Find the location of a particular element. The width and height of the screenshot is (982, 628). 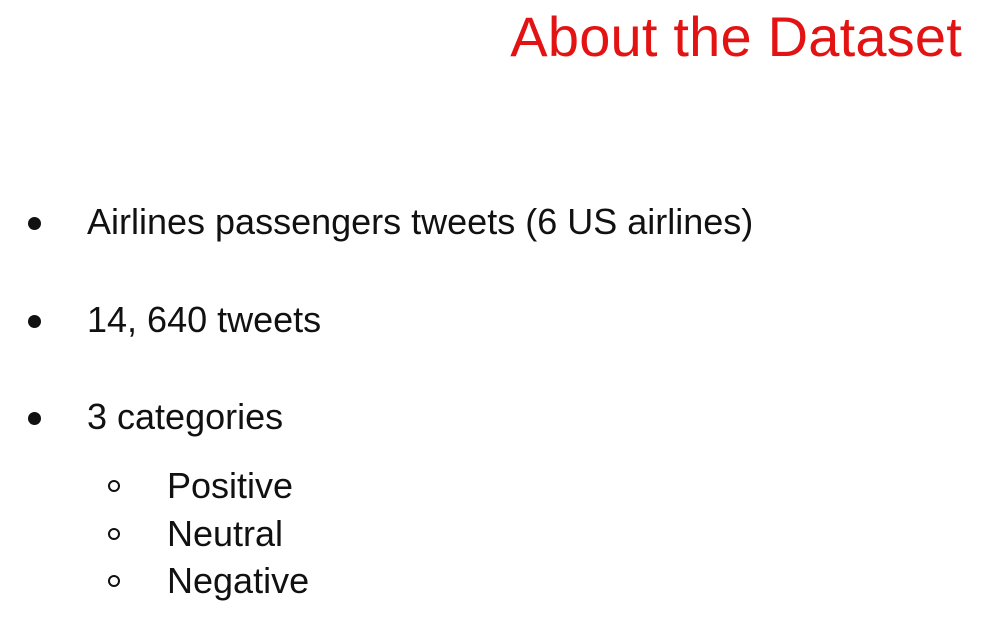

sub-bullet-item-positive: Positive is located at coordinates (491, 487).